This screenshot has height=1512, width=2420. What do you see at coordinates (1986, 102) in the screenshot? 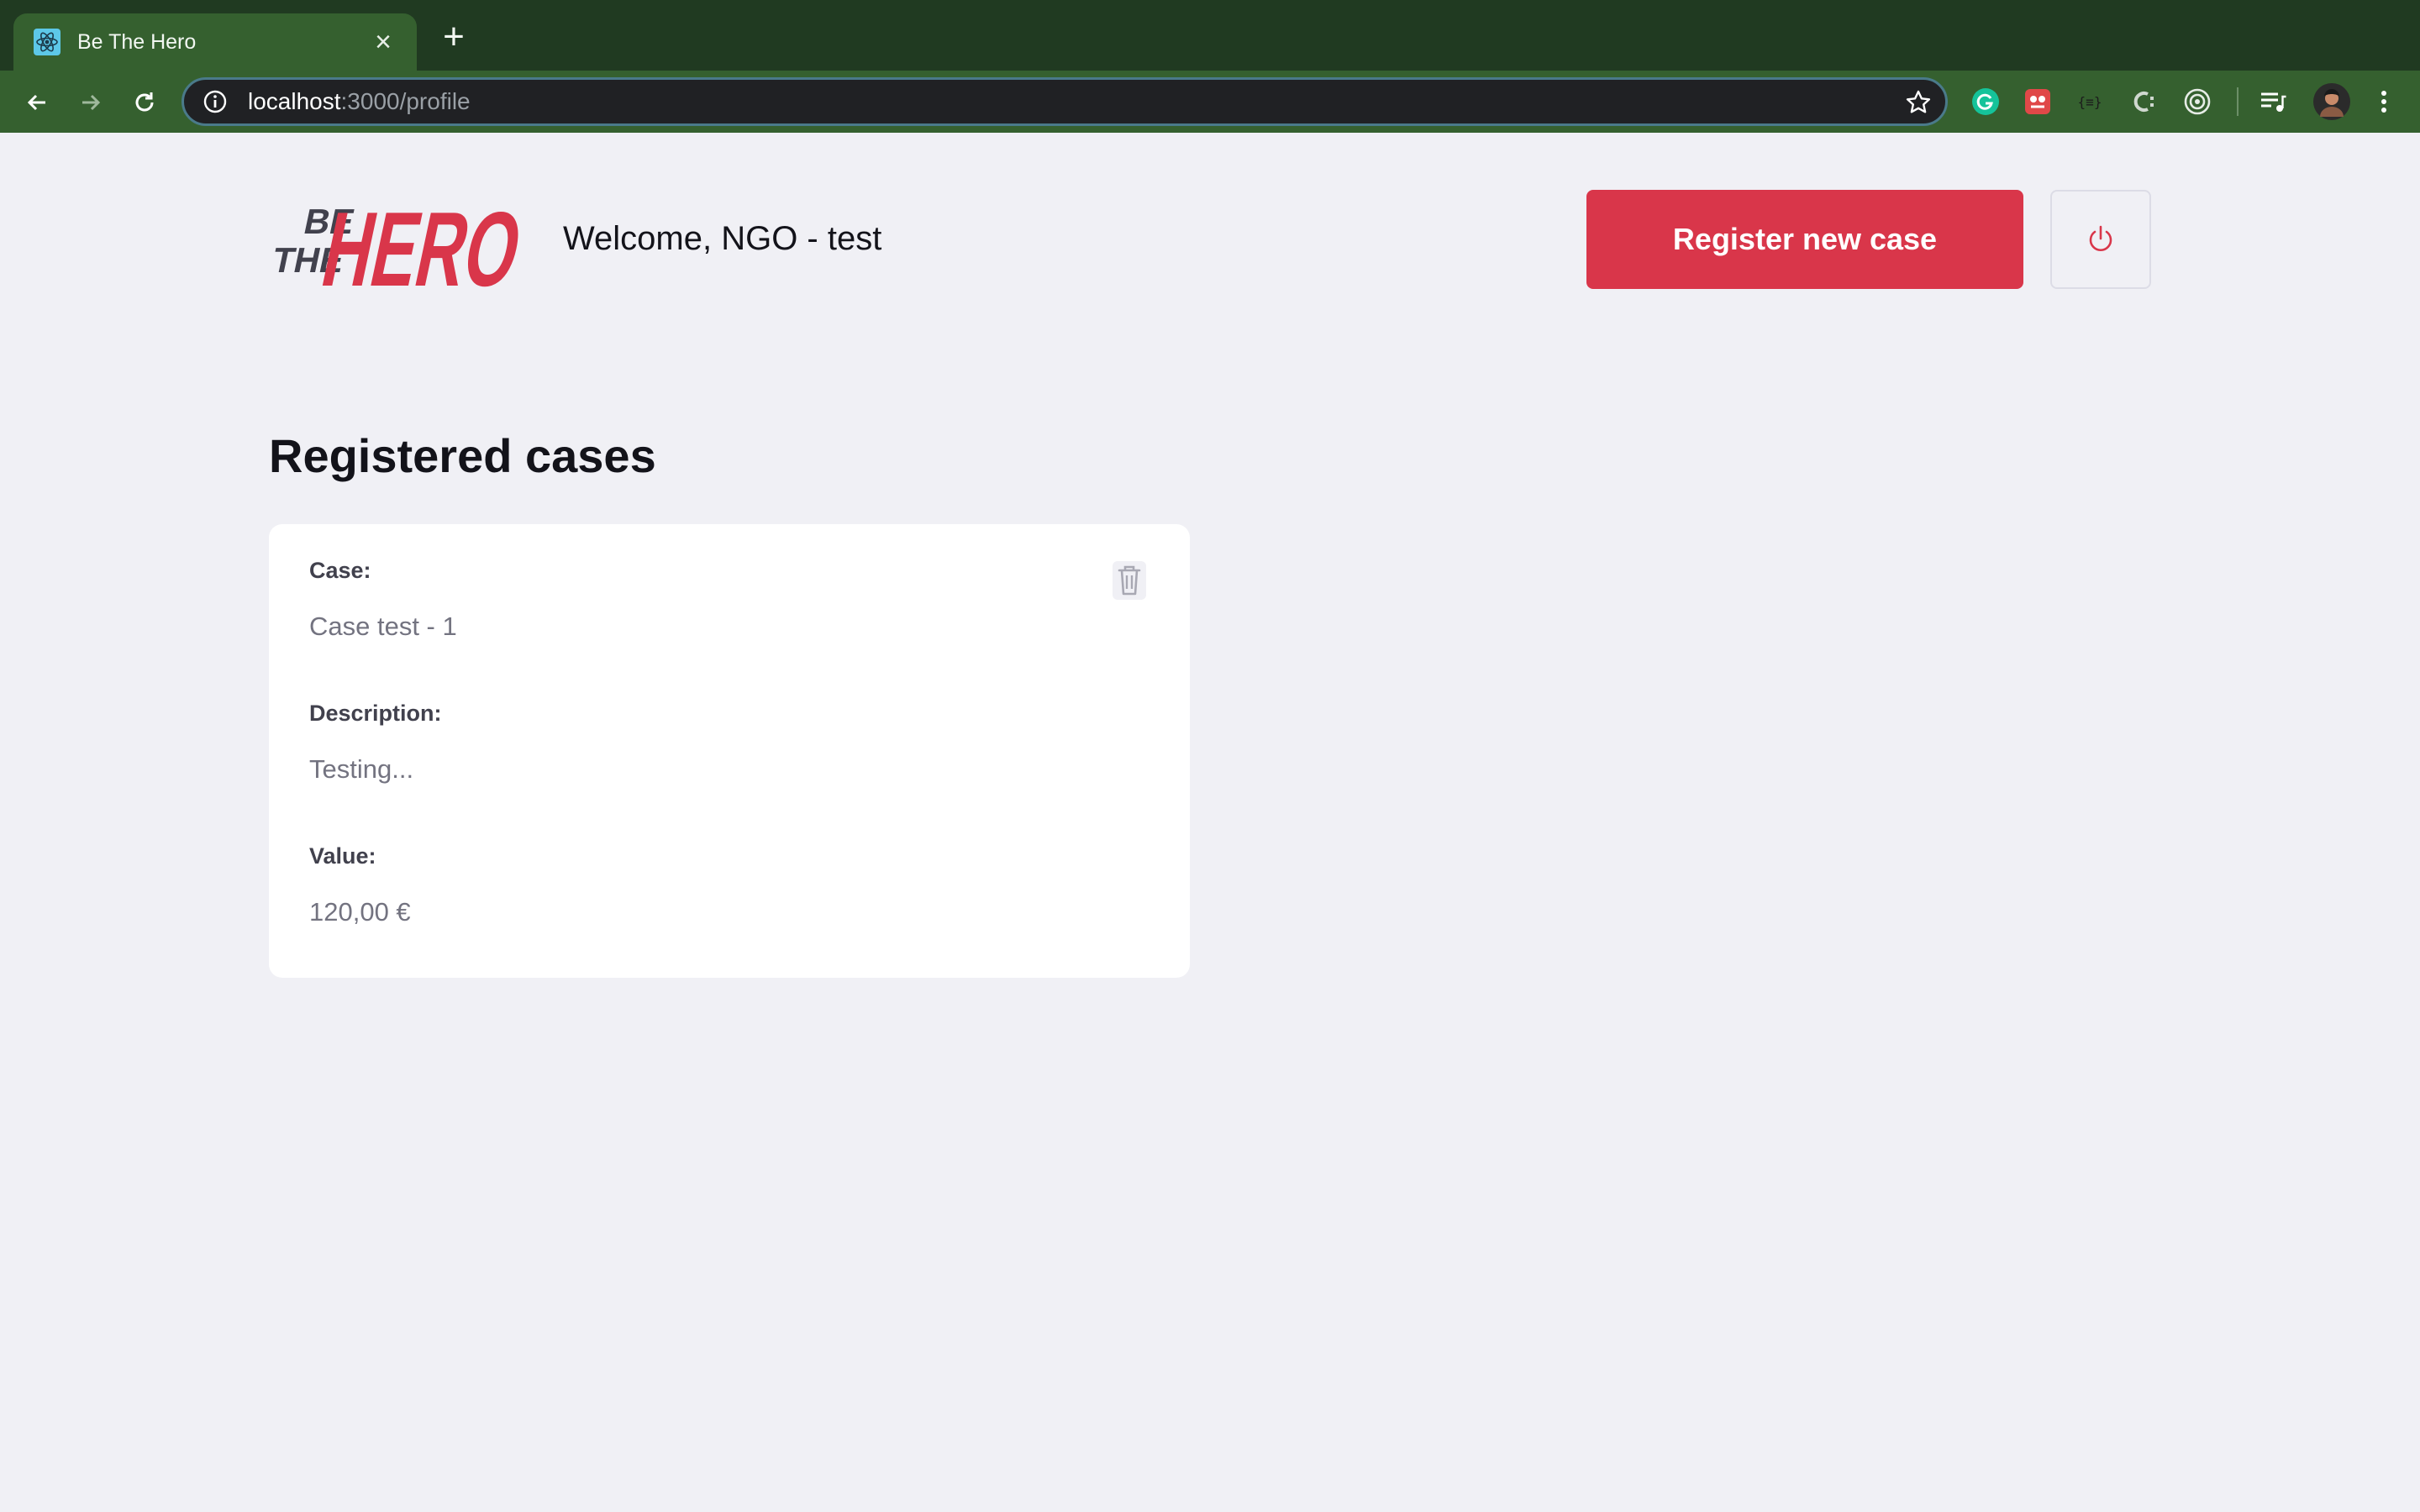
I see `grammarly-icon` at bounding box center [1986, 102].